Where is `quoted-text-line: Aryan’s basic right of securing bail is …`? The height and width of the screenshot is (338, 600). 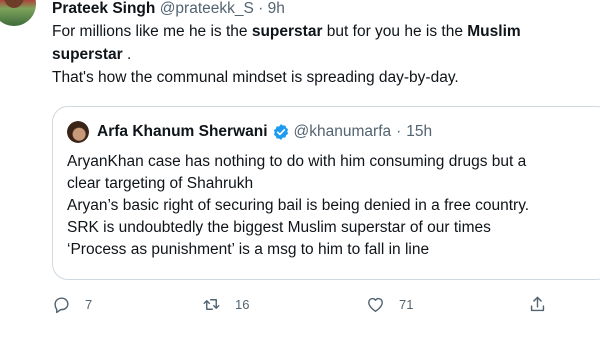
quoted-text-line: Aryan’s basic right of securing bail is … is located at coordinates (298, 205).